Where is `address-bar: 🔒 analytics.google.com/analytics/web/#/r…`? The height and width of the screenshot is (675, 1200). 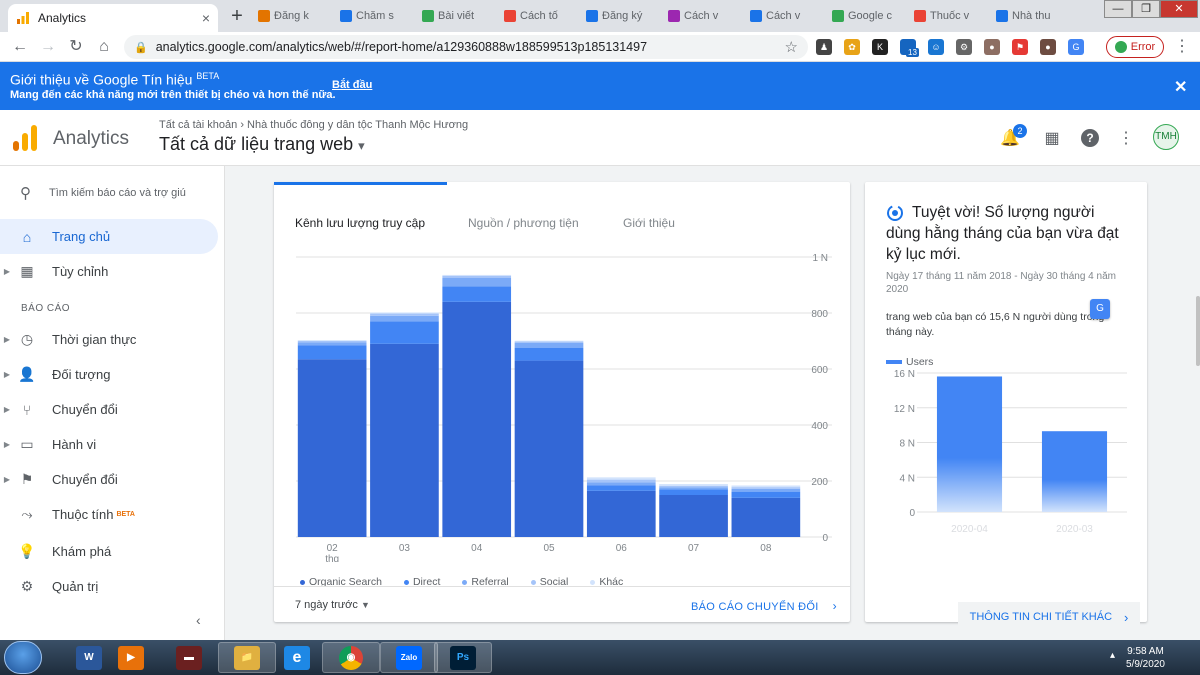 address-bar: 🔒 analytics.google.com/analytics/web/#/r… is located at coordinates (466, 47).